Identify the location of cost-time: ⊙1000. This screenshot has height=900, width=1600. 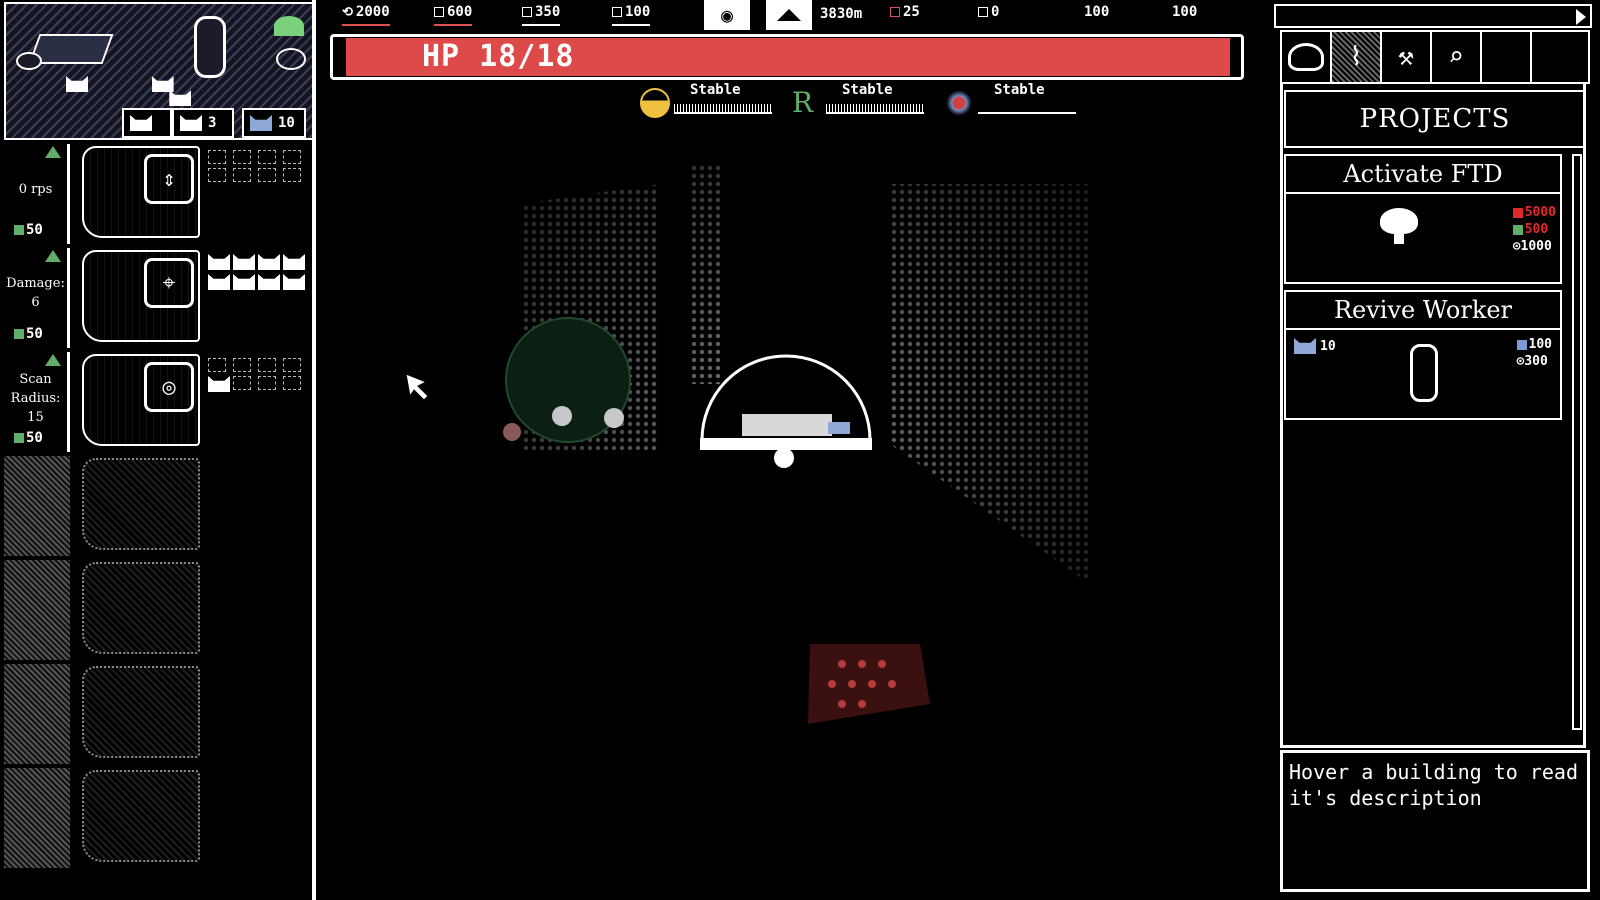
(1532, 246).